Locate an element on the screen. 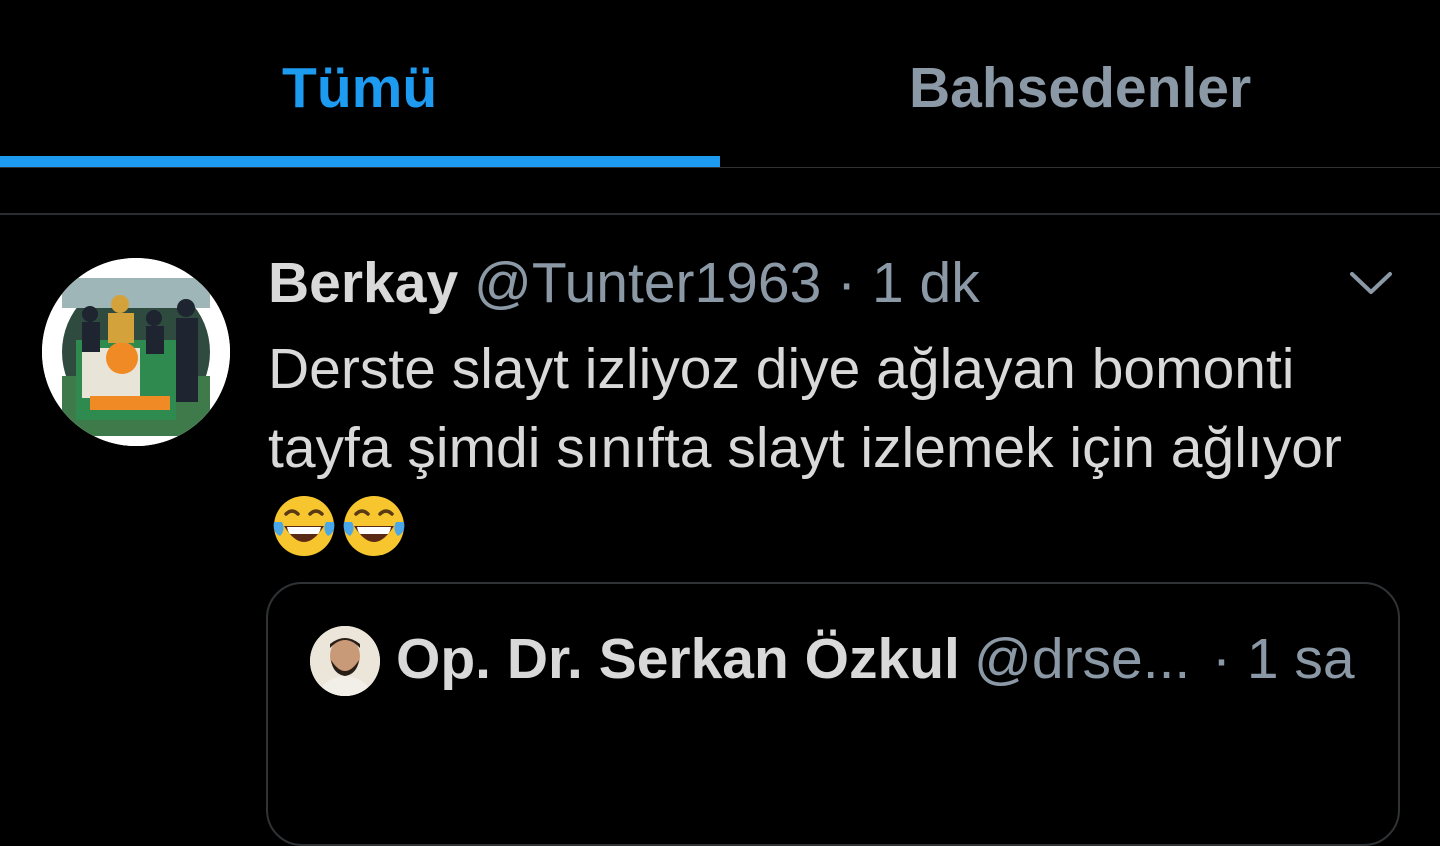 The width and height of the screenshot is (1440, 846). tweet-header: Berkay @Tunter1963 · 1 dk is located at coordinates (624, 283).